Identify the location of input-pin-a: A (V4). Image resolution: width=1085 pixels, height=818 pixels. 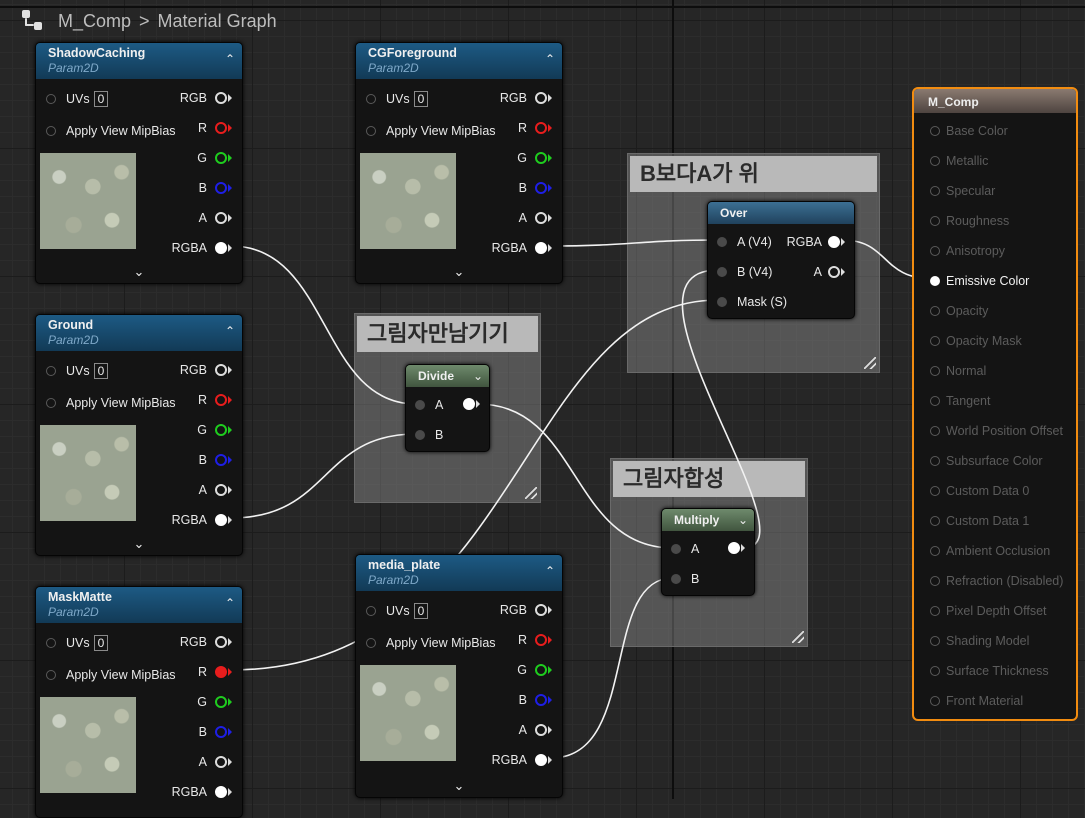
(744, 242).